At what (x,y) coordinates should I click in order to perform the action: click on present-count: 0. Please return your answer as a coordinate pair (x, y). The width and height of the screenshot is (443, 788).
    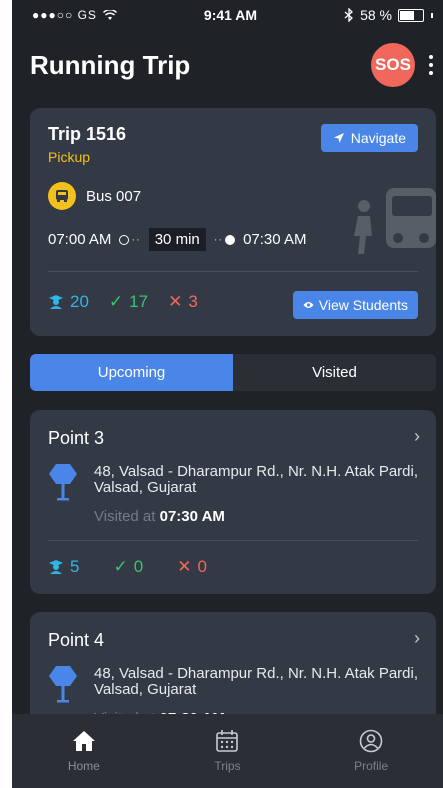
    Looking at the image, I should click on (138, 566).